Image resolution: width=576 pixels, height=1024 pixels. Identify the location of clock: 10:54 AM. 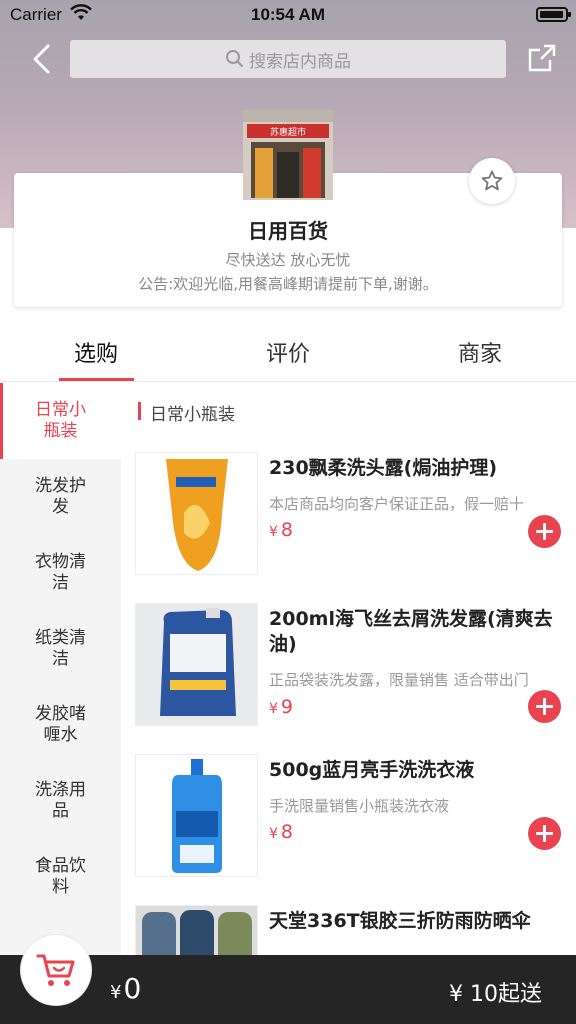
(287, 14).